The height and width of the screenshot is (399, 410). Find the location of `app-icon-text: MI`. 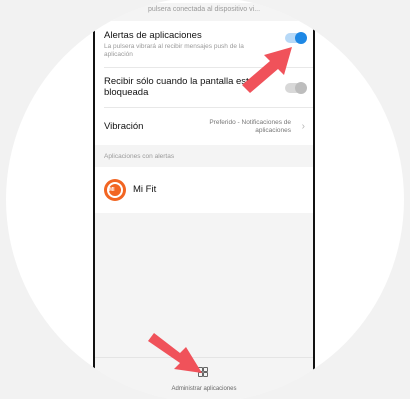

app-icon-text: MI is located at coordinates (112, 190).